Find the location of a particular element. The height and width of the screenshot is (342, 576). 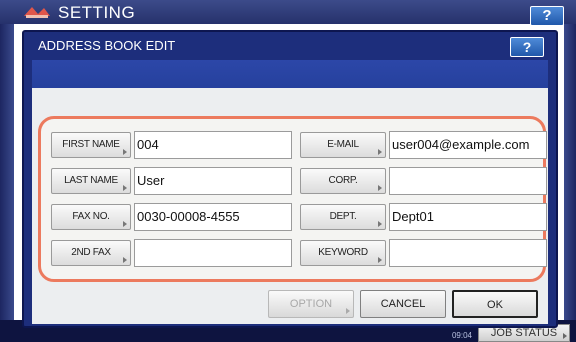

dept-button: DEPT. is located at coordinates (343, 217).